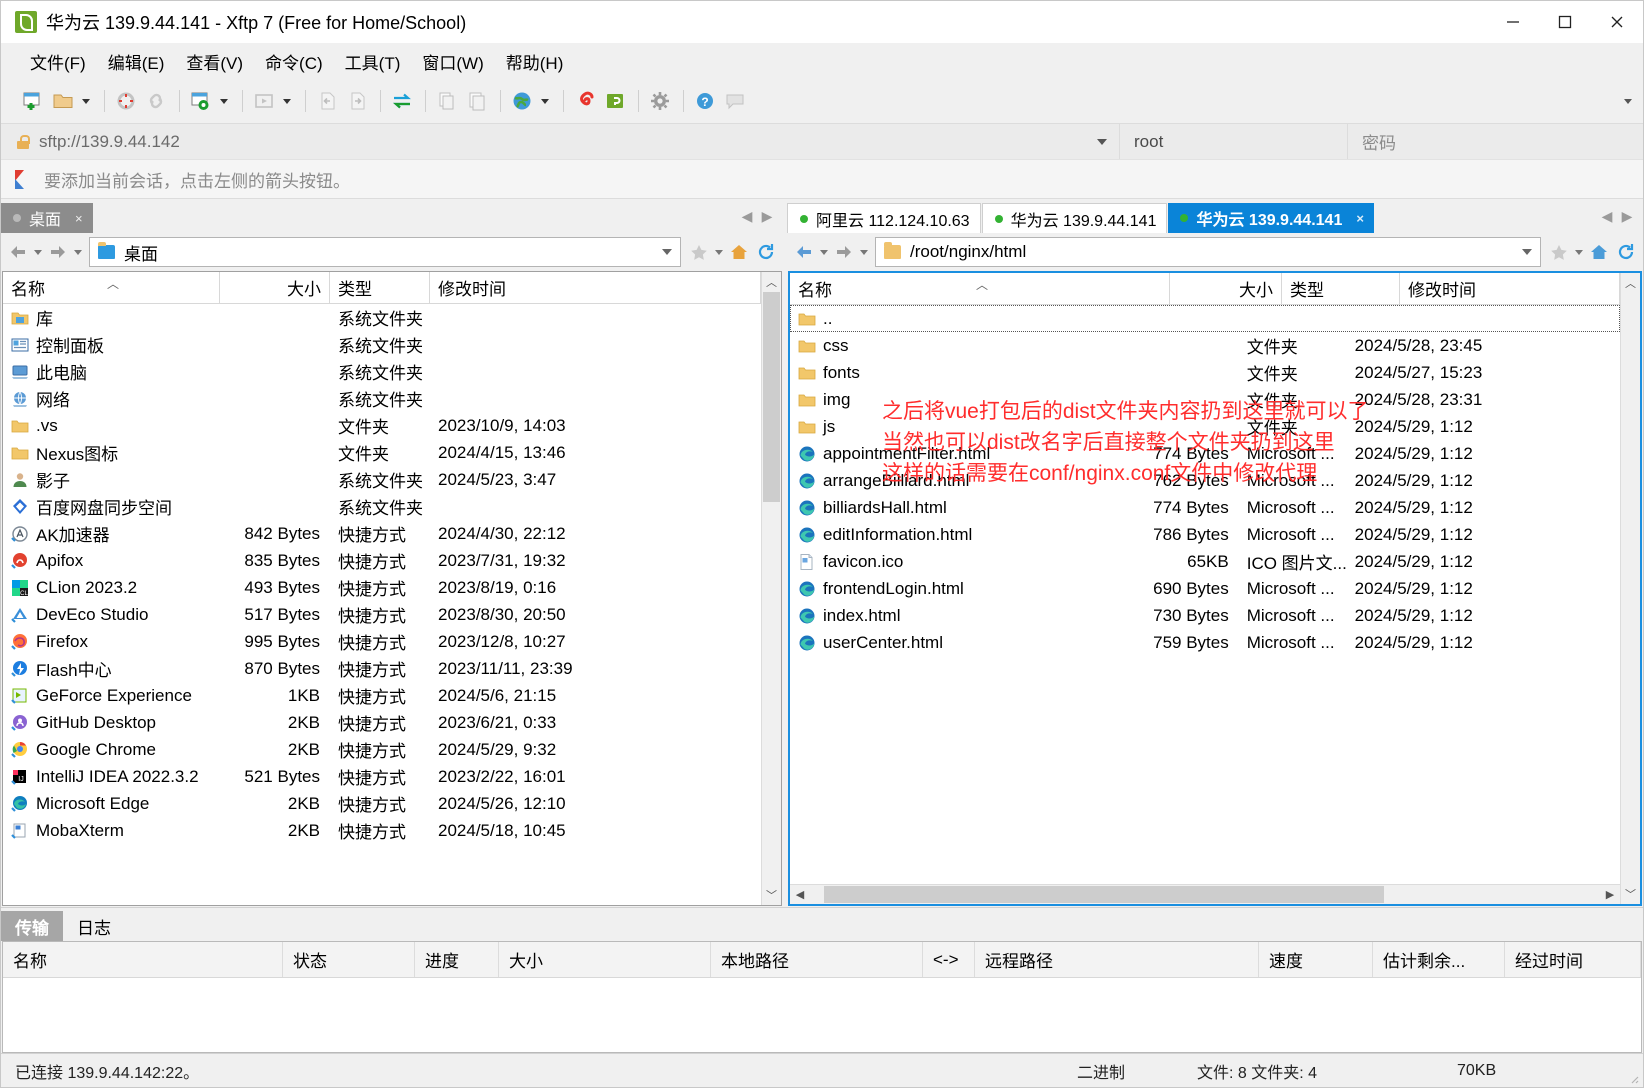  Describe the element at coordinates (735, 101) in the screenshot. I see `feedback-icon` at that location.